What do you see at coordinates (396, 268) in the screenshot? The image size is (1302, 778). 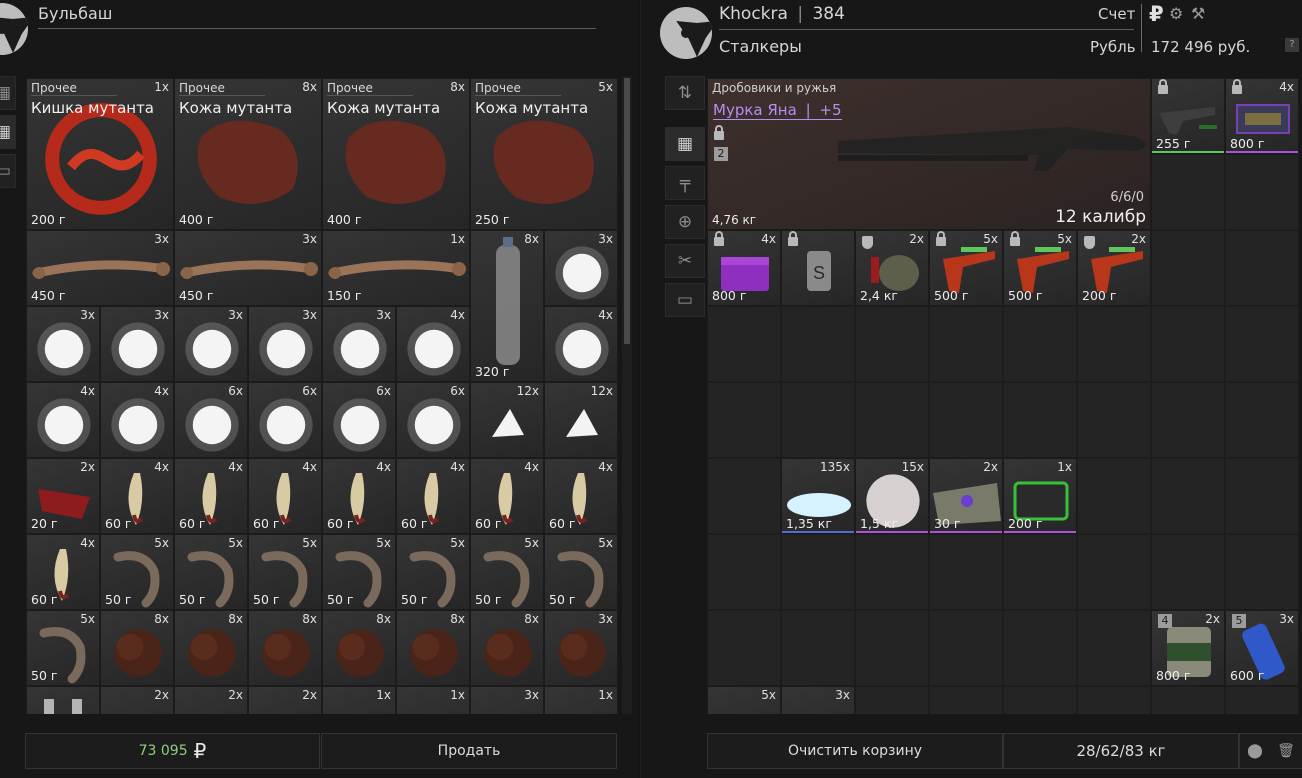 I see `inventory-item: 1x 150 г` at bounding box center [396, 268].